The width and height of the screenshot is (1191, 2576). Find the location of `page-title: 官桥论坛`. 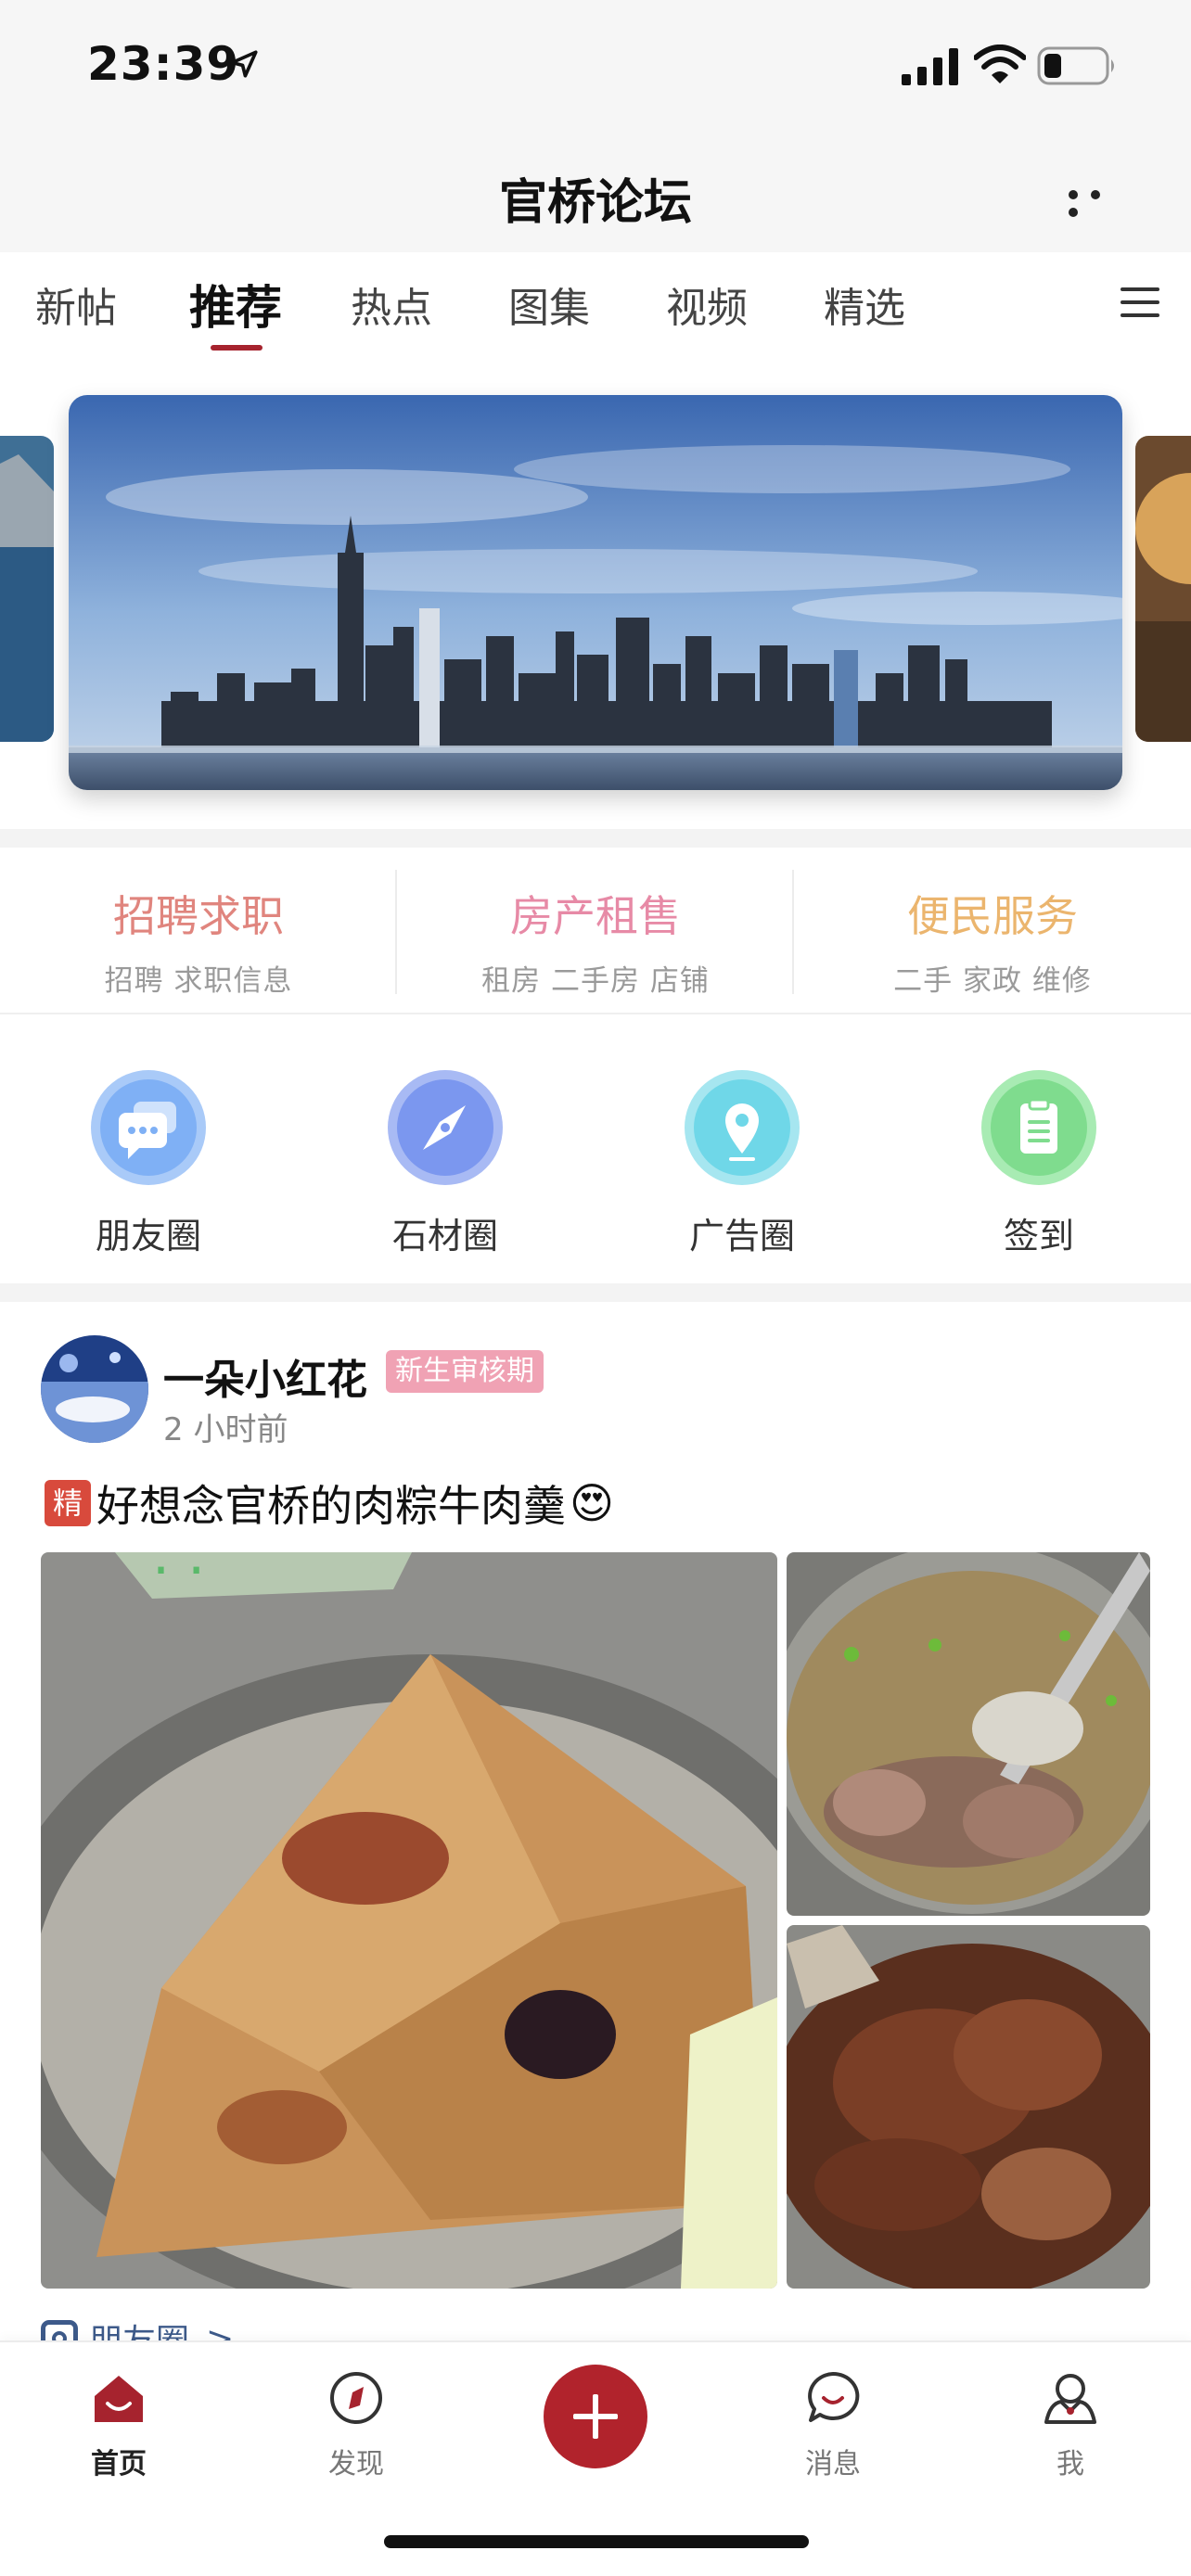

page-title: 官桥论坛 is located at coordinates (595, 203).